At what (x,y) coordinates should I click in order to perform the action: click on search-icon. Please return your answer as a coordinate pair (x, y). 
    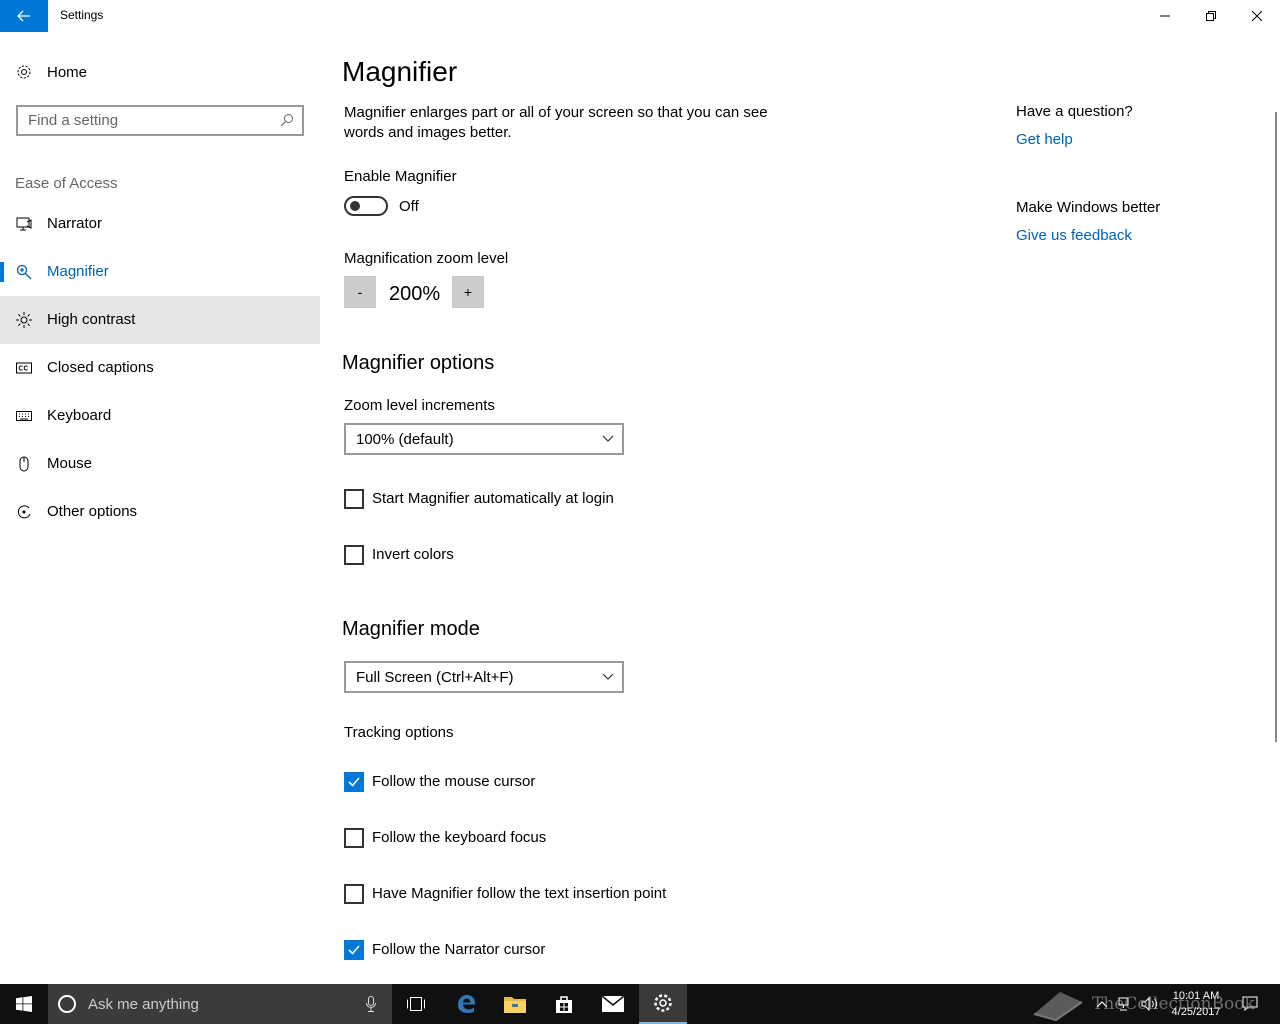
    Looking at the image, I should click on (287, 120).